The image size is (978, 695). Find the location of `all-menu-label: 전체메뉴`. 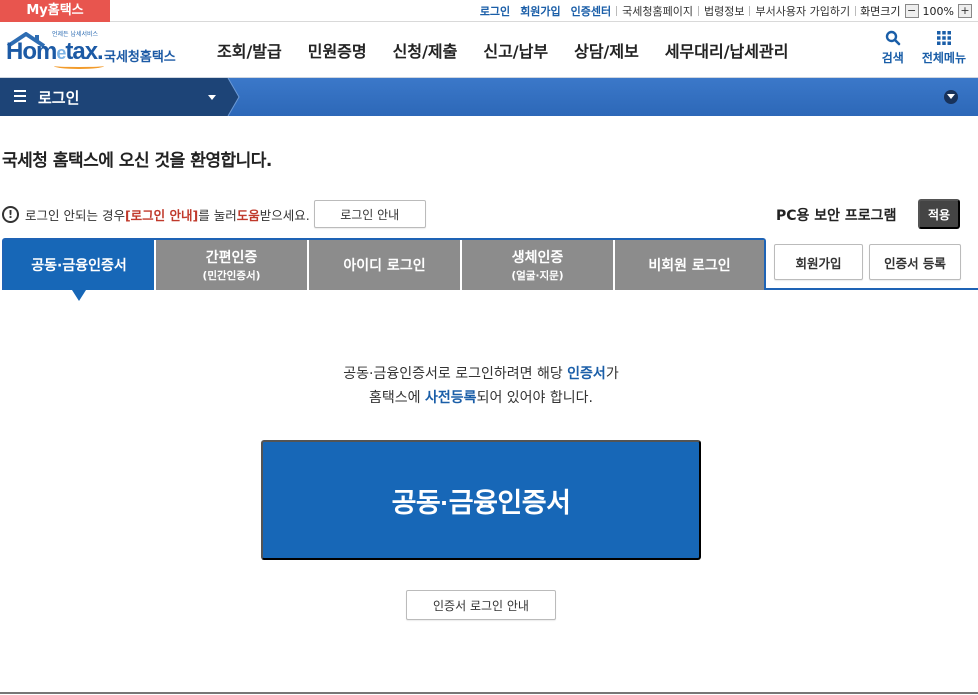

all-menu-label: 전체메뉴 is located at coordinates (943, 58).